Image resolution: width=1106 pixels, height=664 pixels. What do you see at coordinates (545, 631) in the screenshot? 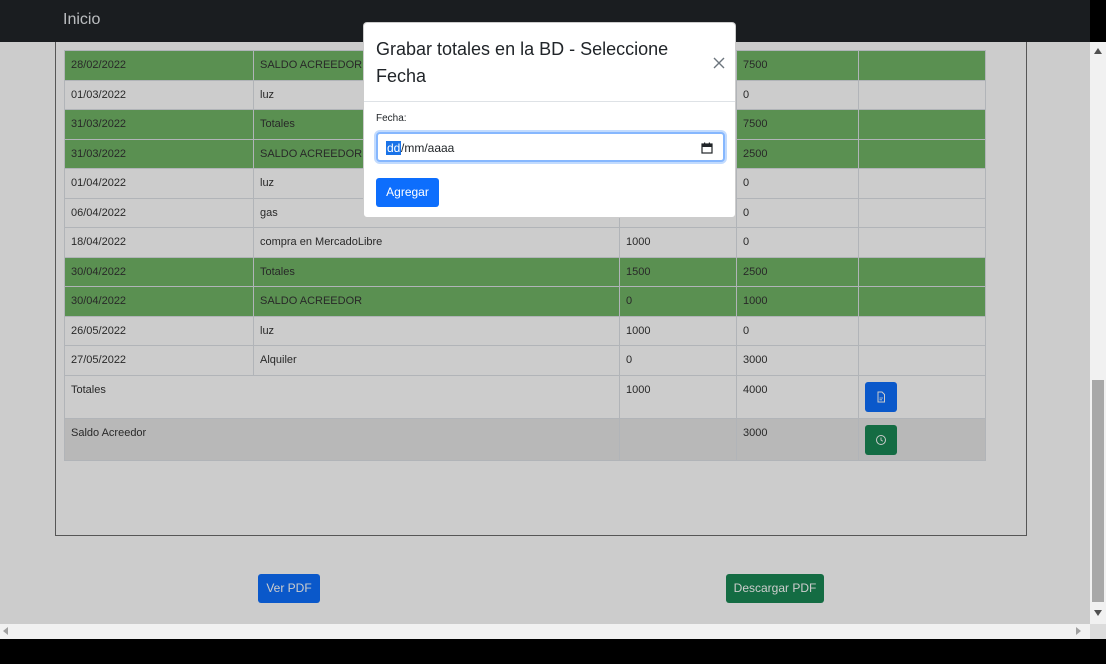
I see `horizontal-scrollbar` at bounding box center [545, 631].